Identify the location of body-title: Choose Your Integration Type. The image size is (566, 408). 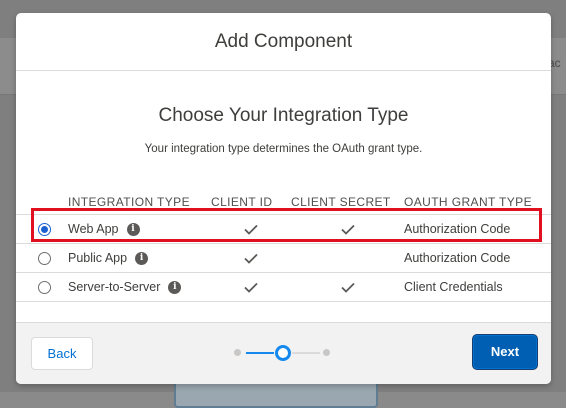
(283, 115).